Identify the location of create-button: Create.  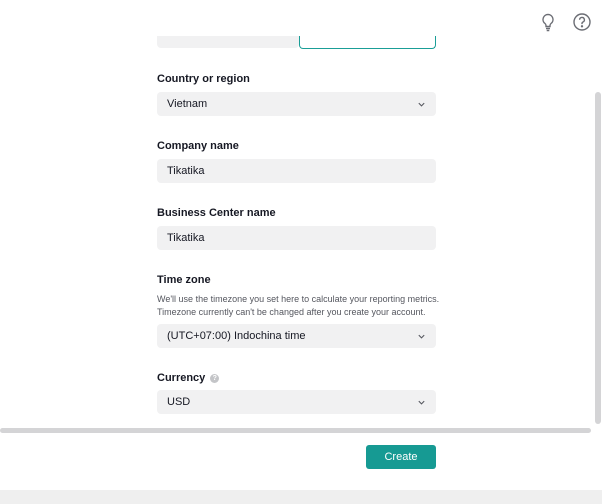
(401, 457).